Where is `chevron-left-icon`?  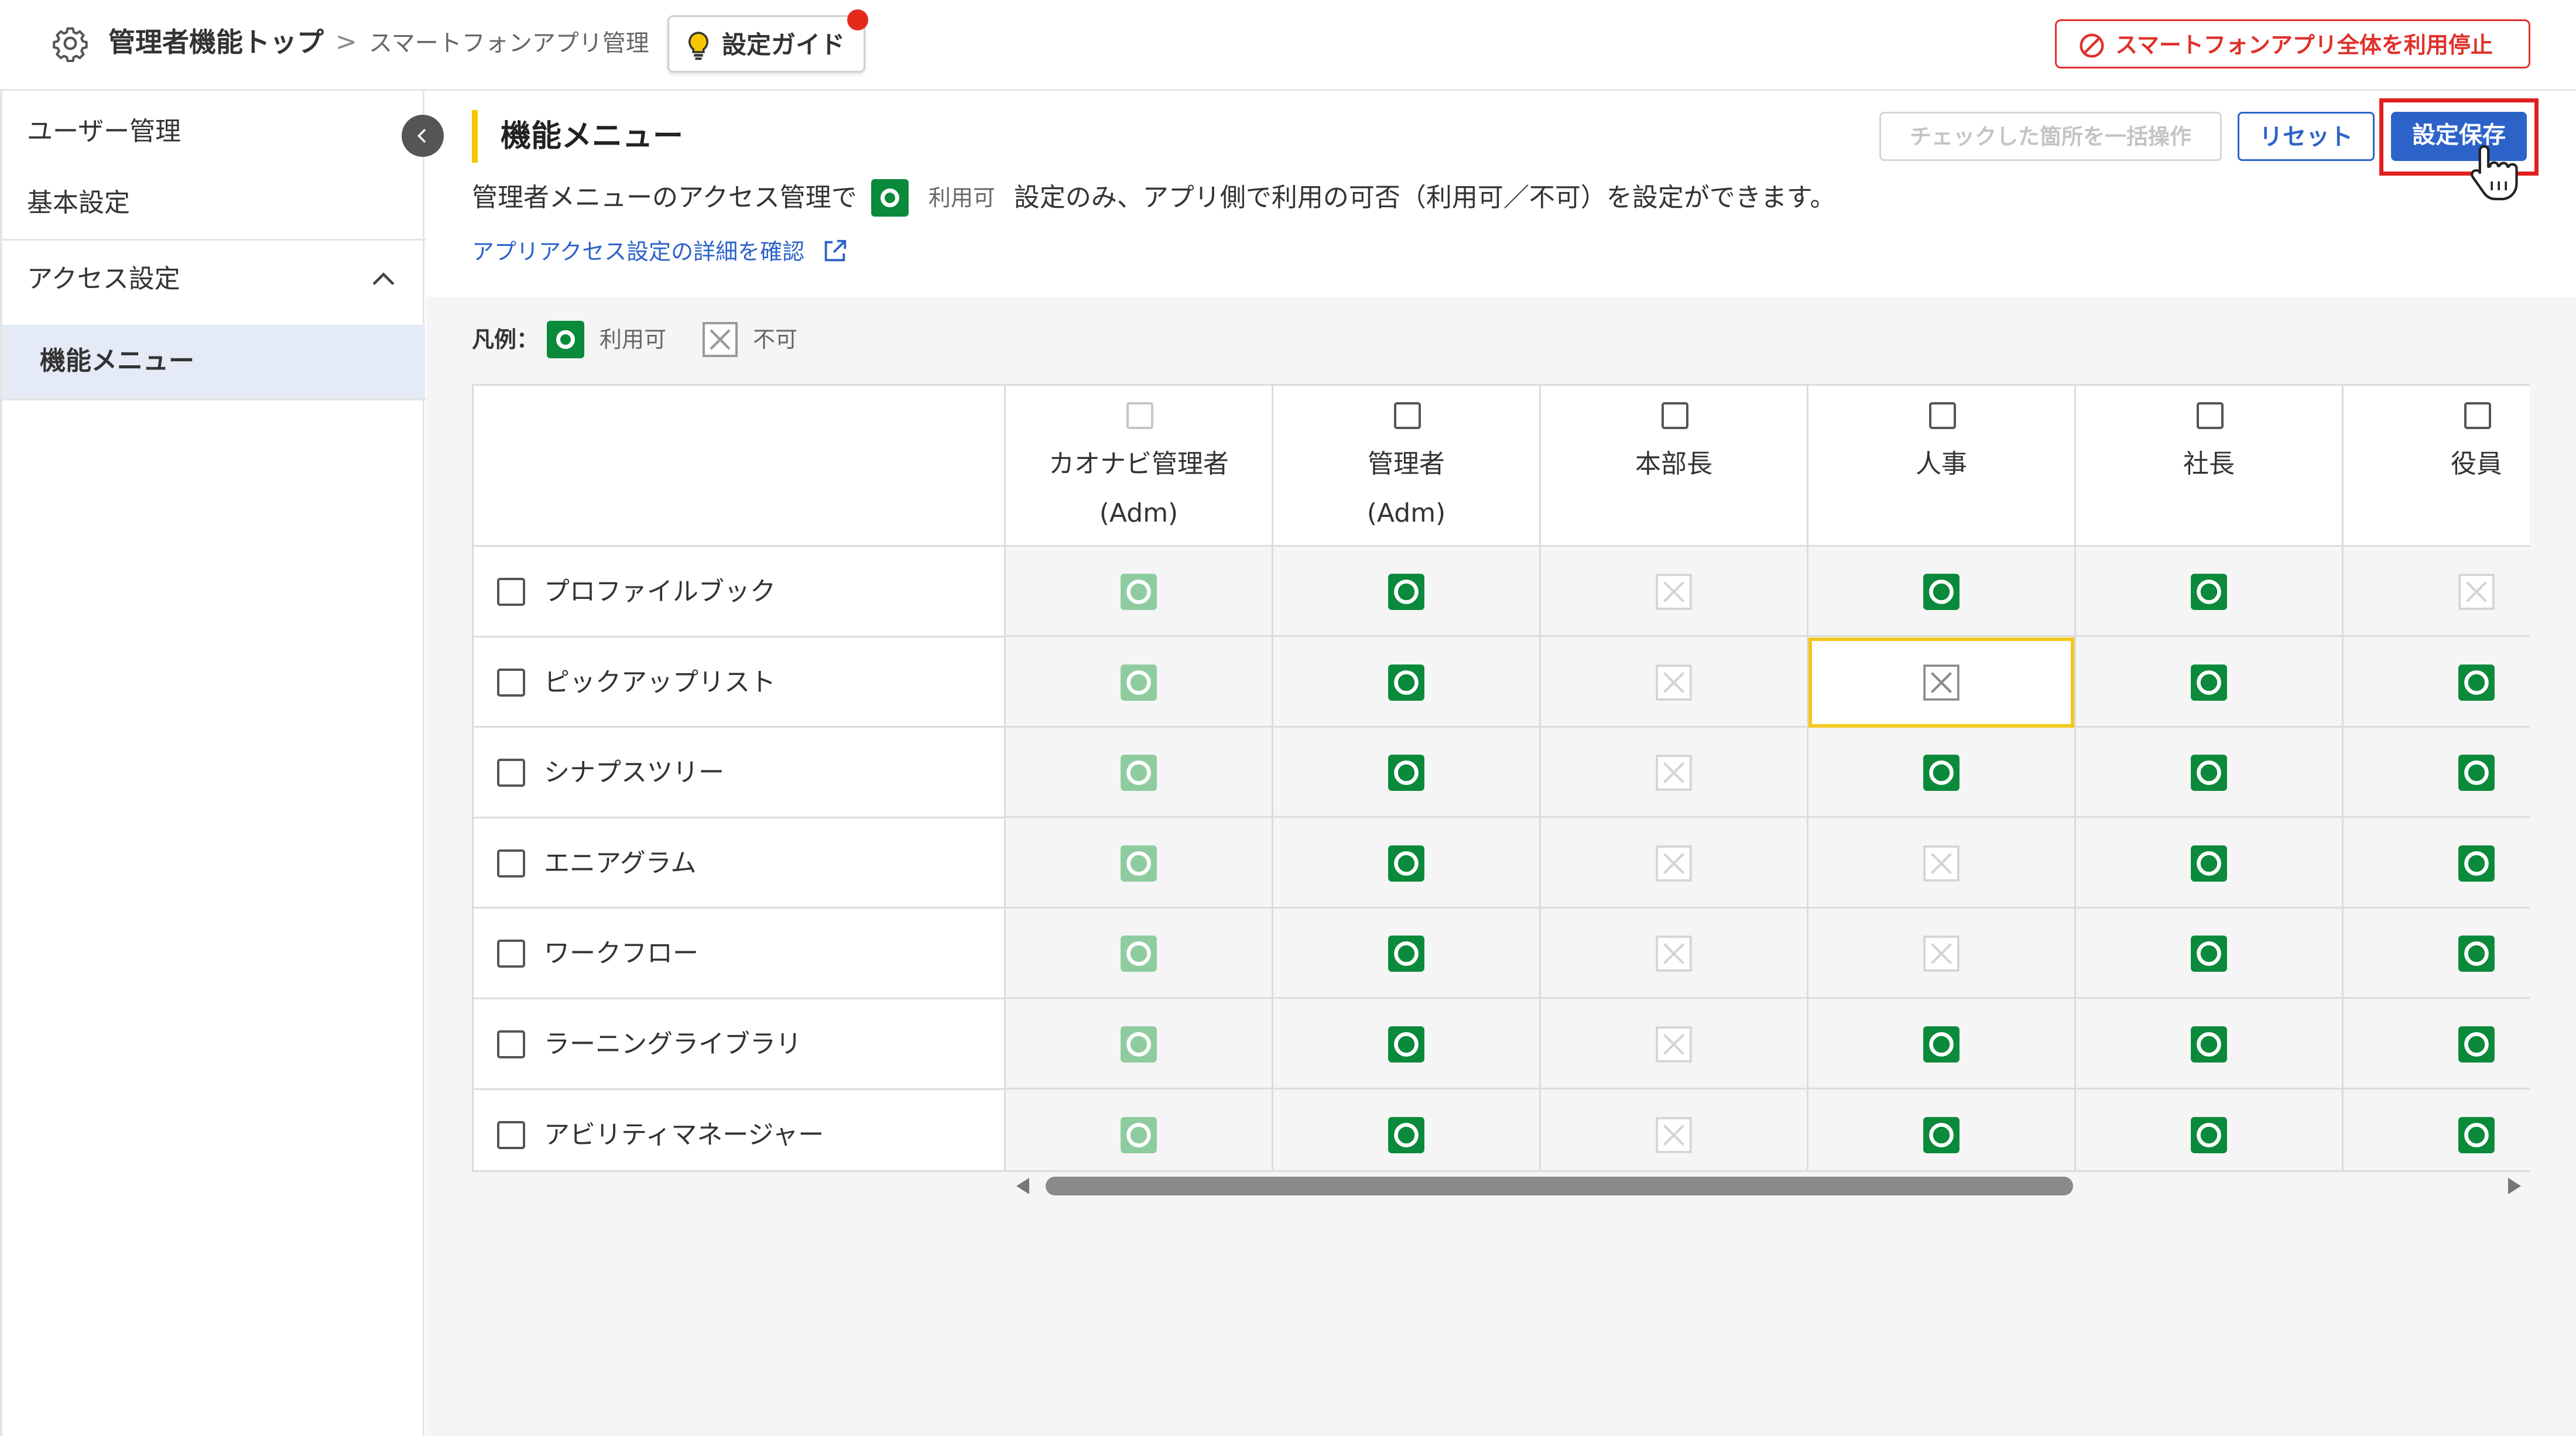
chevron-left-icon is located at coordinates (421, 136).